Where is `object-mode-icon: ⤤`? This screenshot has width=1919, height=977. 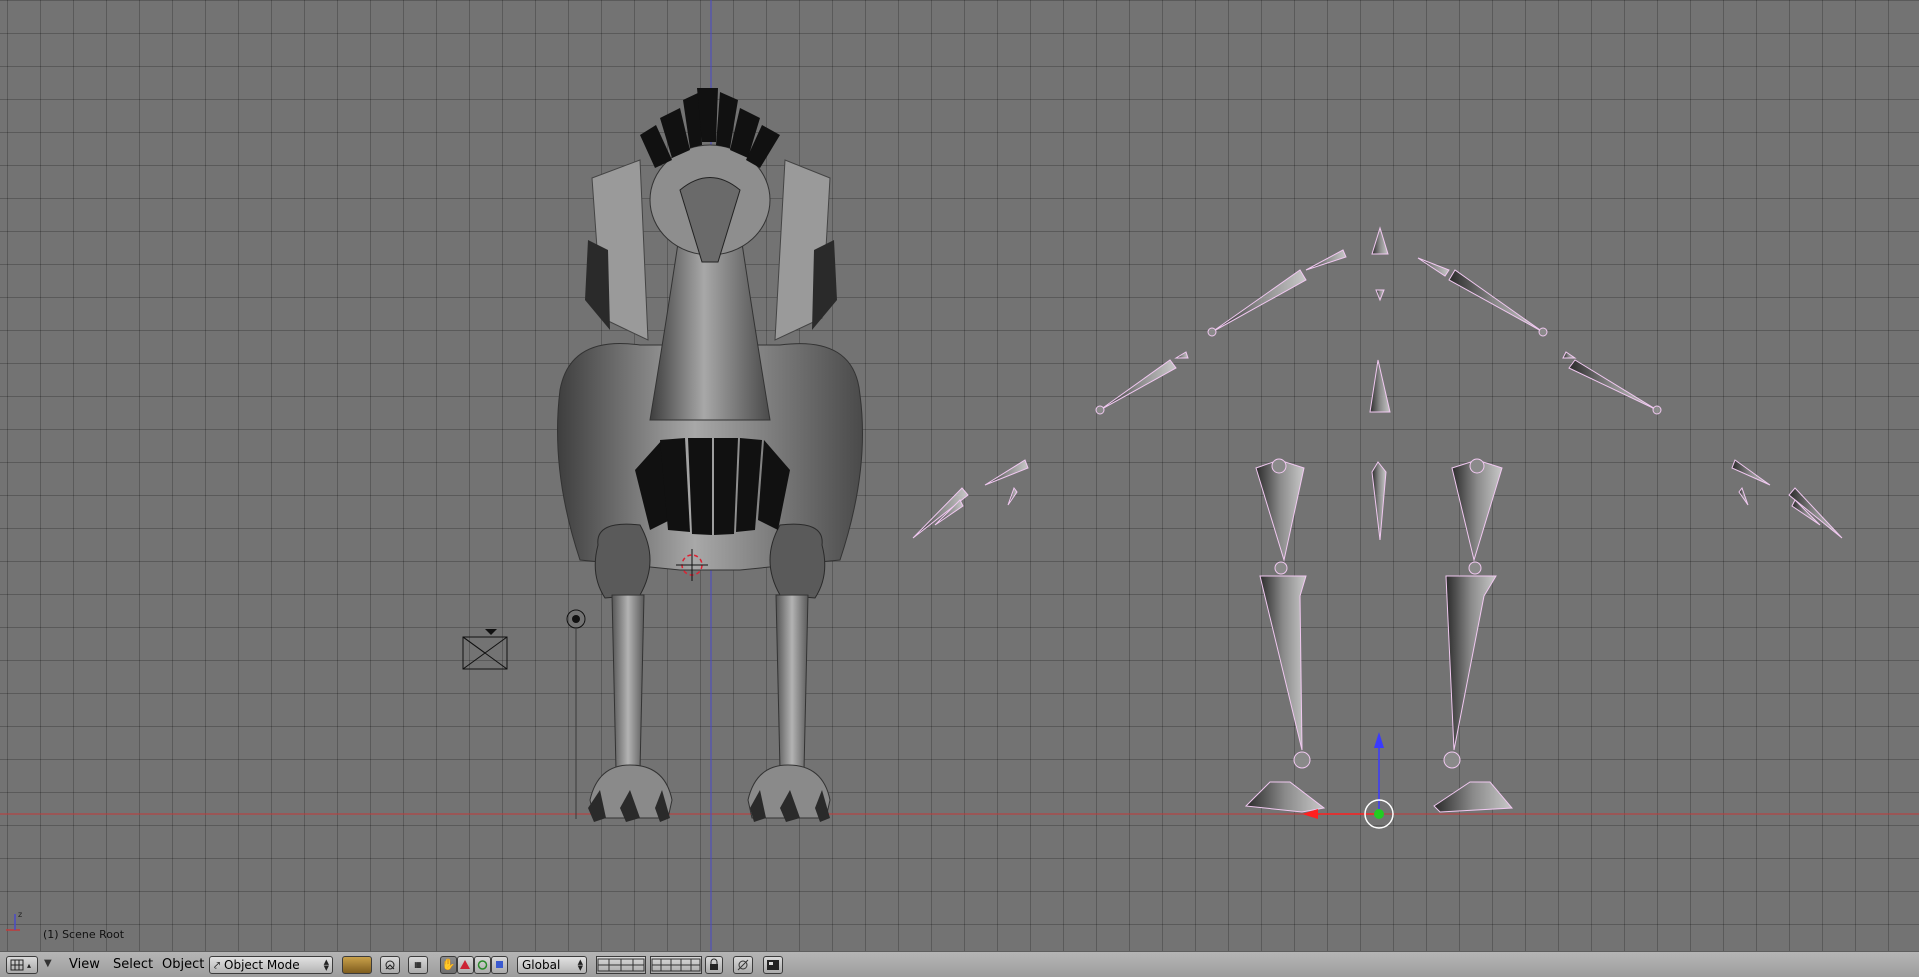
object-mode-icon: ⤤ is located at coordinates (217, 965).